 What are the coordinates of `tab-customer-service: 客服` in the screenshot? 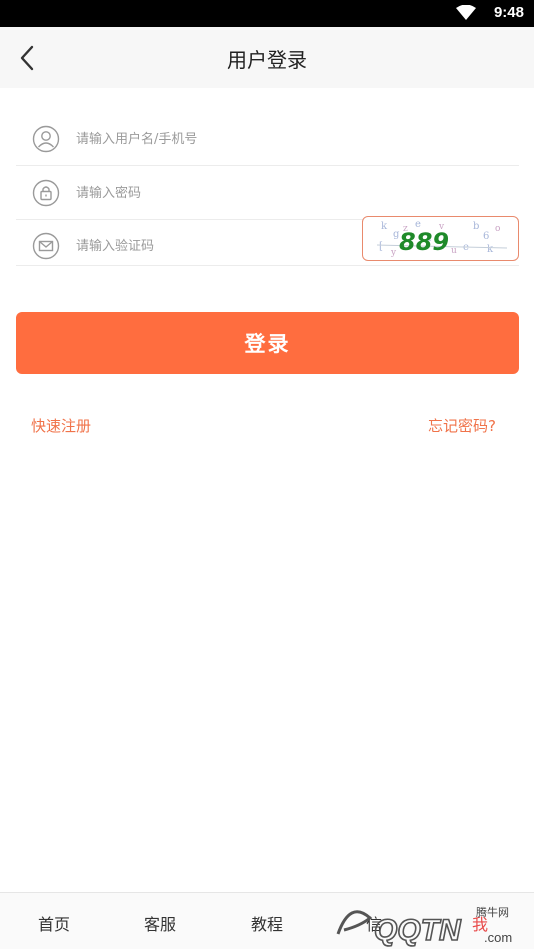 It's located at (160, 923).